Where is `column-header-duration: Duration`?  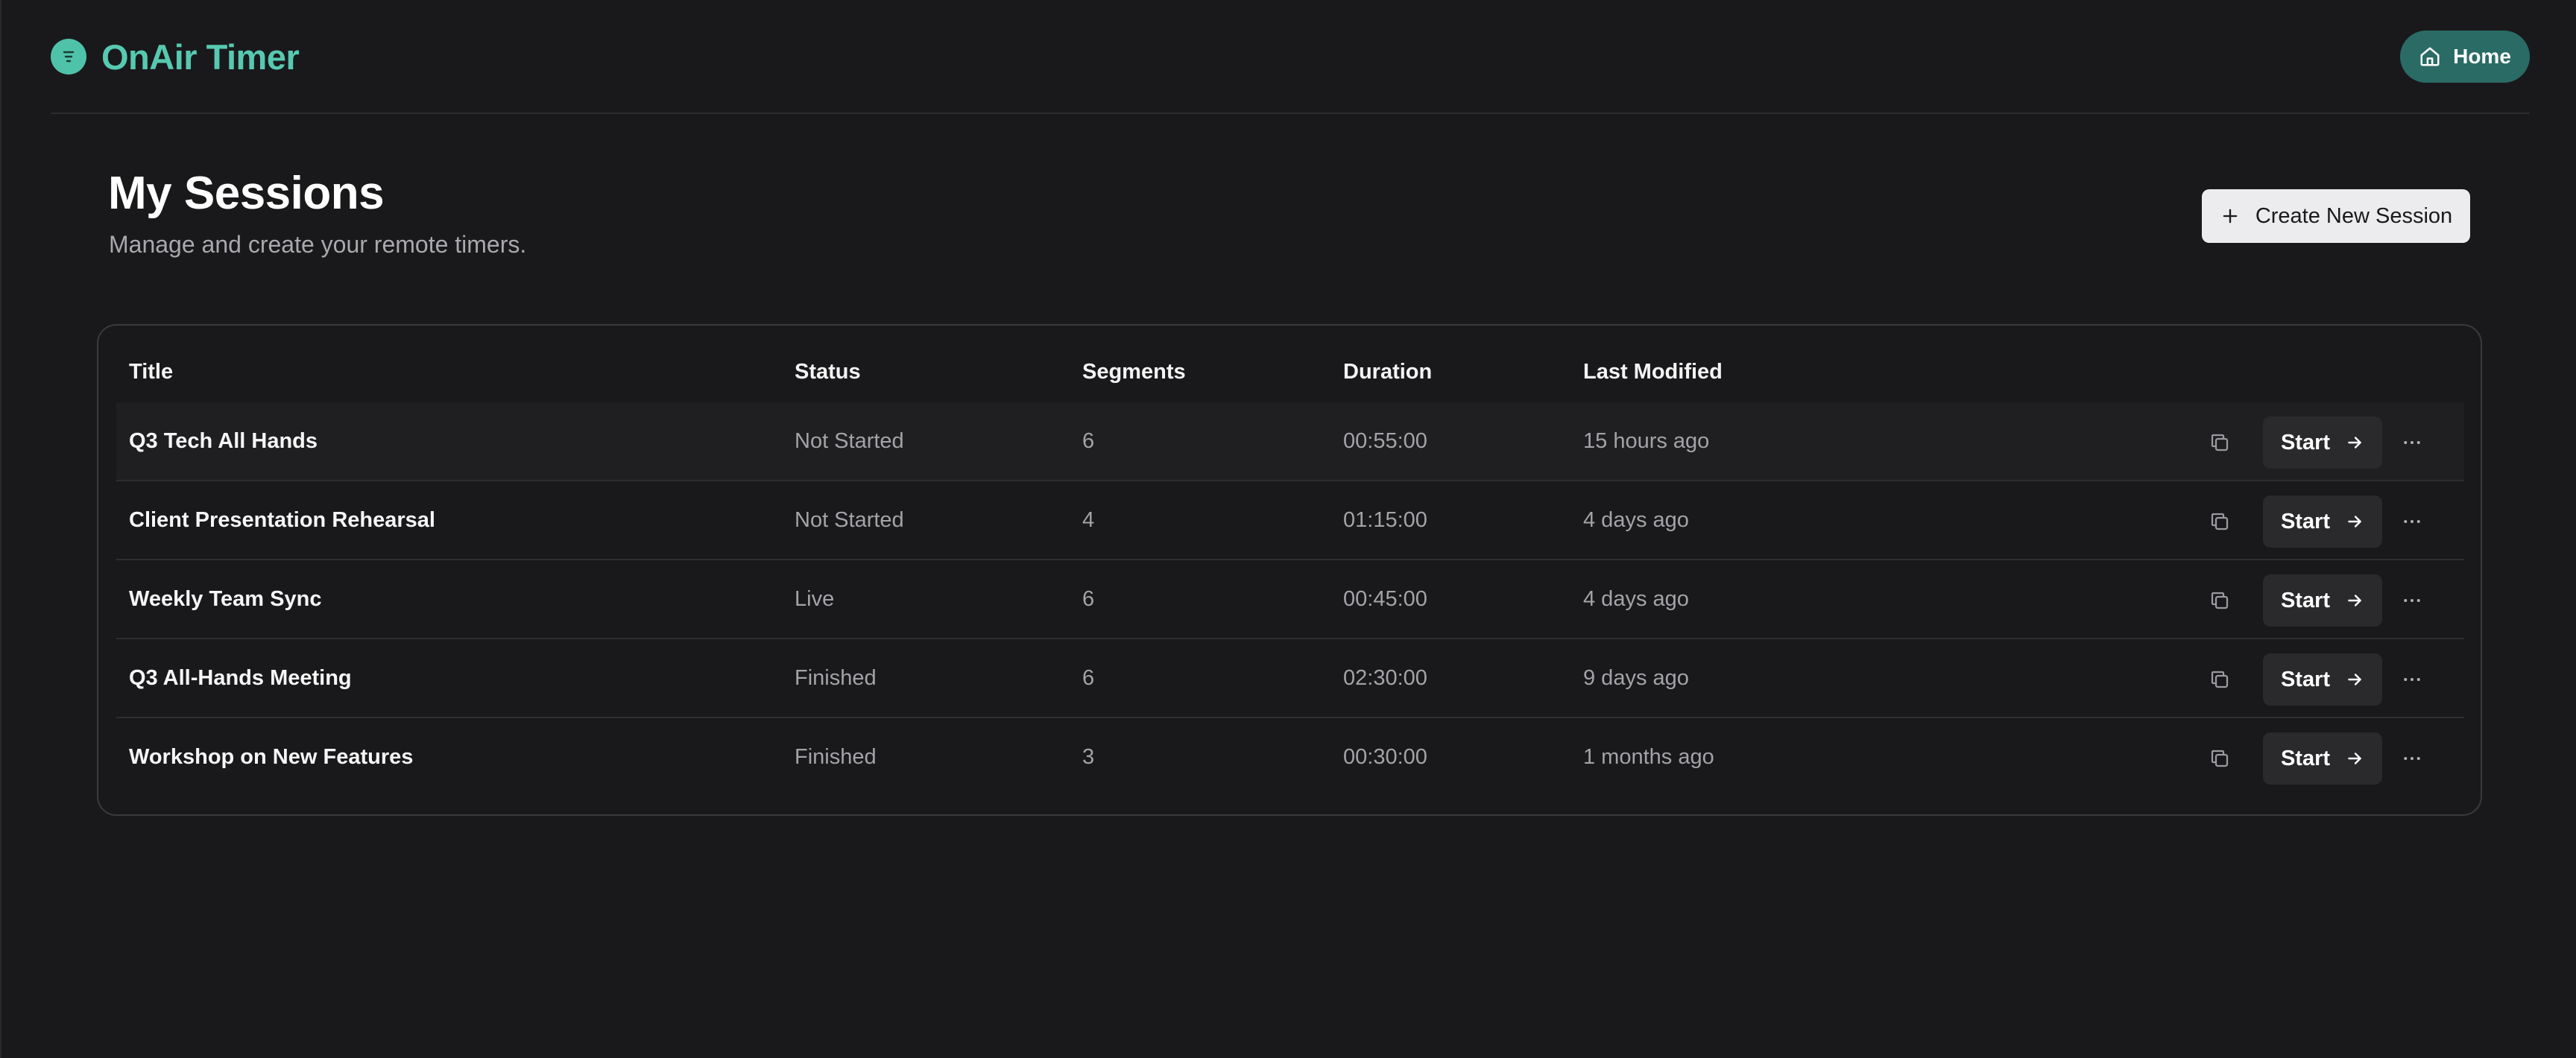
column-header-duration: Duration is located at coordinates (1387, 372).